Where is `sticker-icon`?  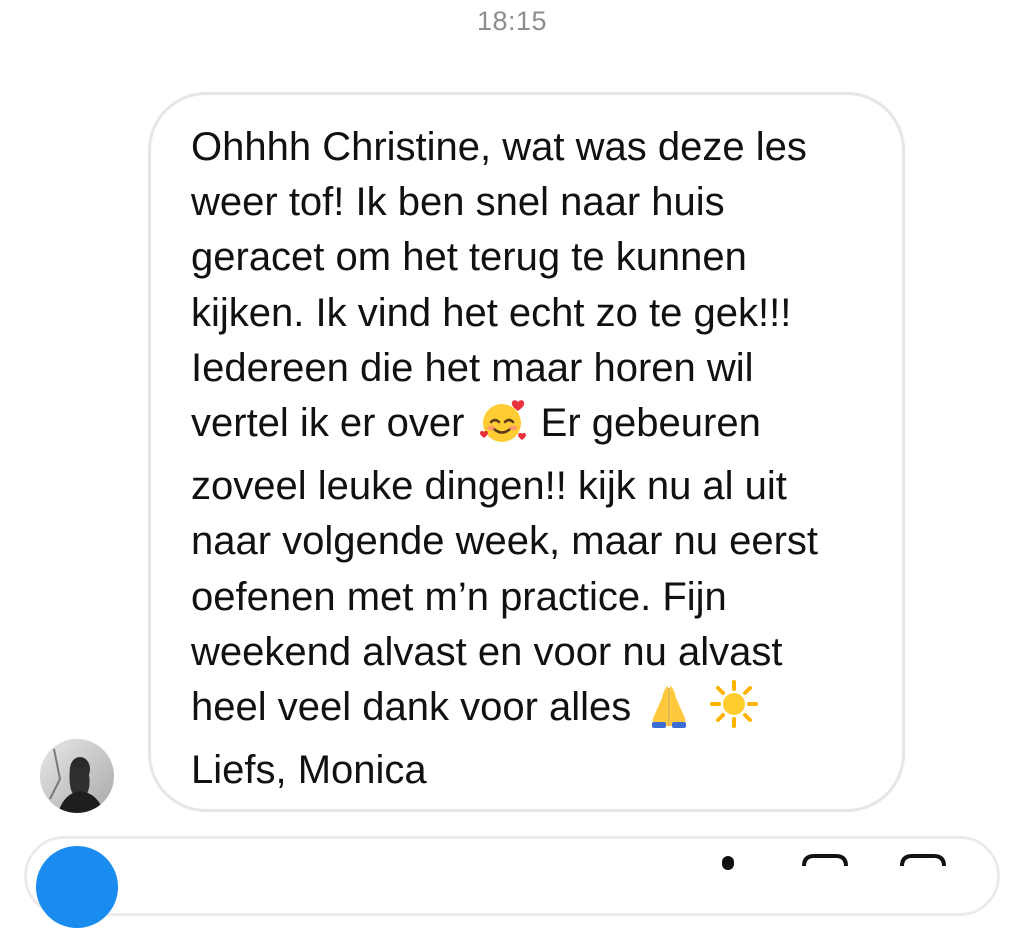
sticker-icon is located at coordinates (923, 863).